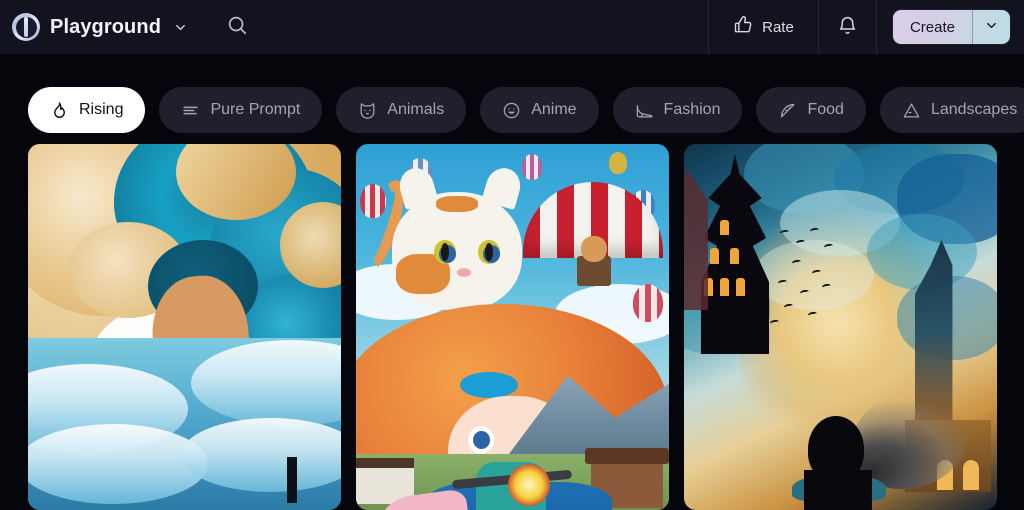 This screenshot has height=510, width=1024. What do you see at coordinates (367, 110) in the screenshot?
I see `cat-face-icon` at bounding box center [367, 110].